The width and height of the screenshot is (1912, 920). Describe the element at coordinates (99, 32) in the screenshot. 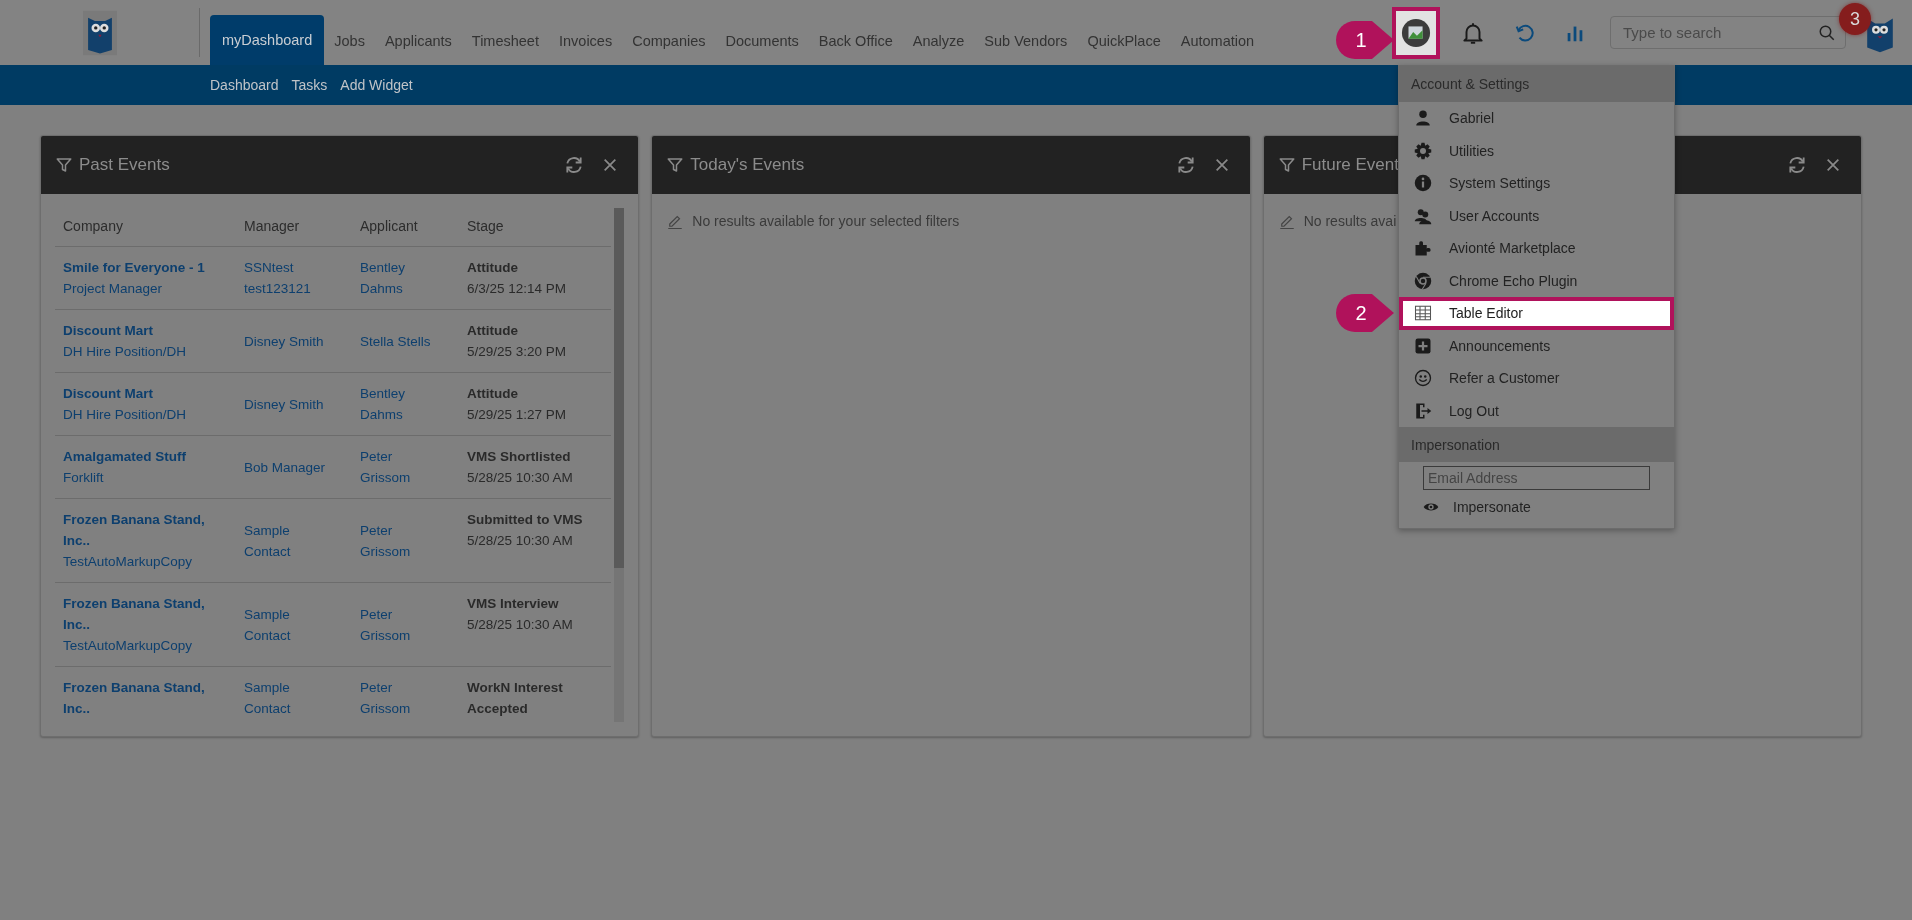

I see `owl-logo` at that location.